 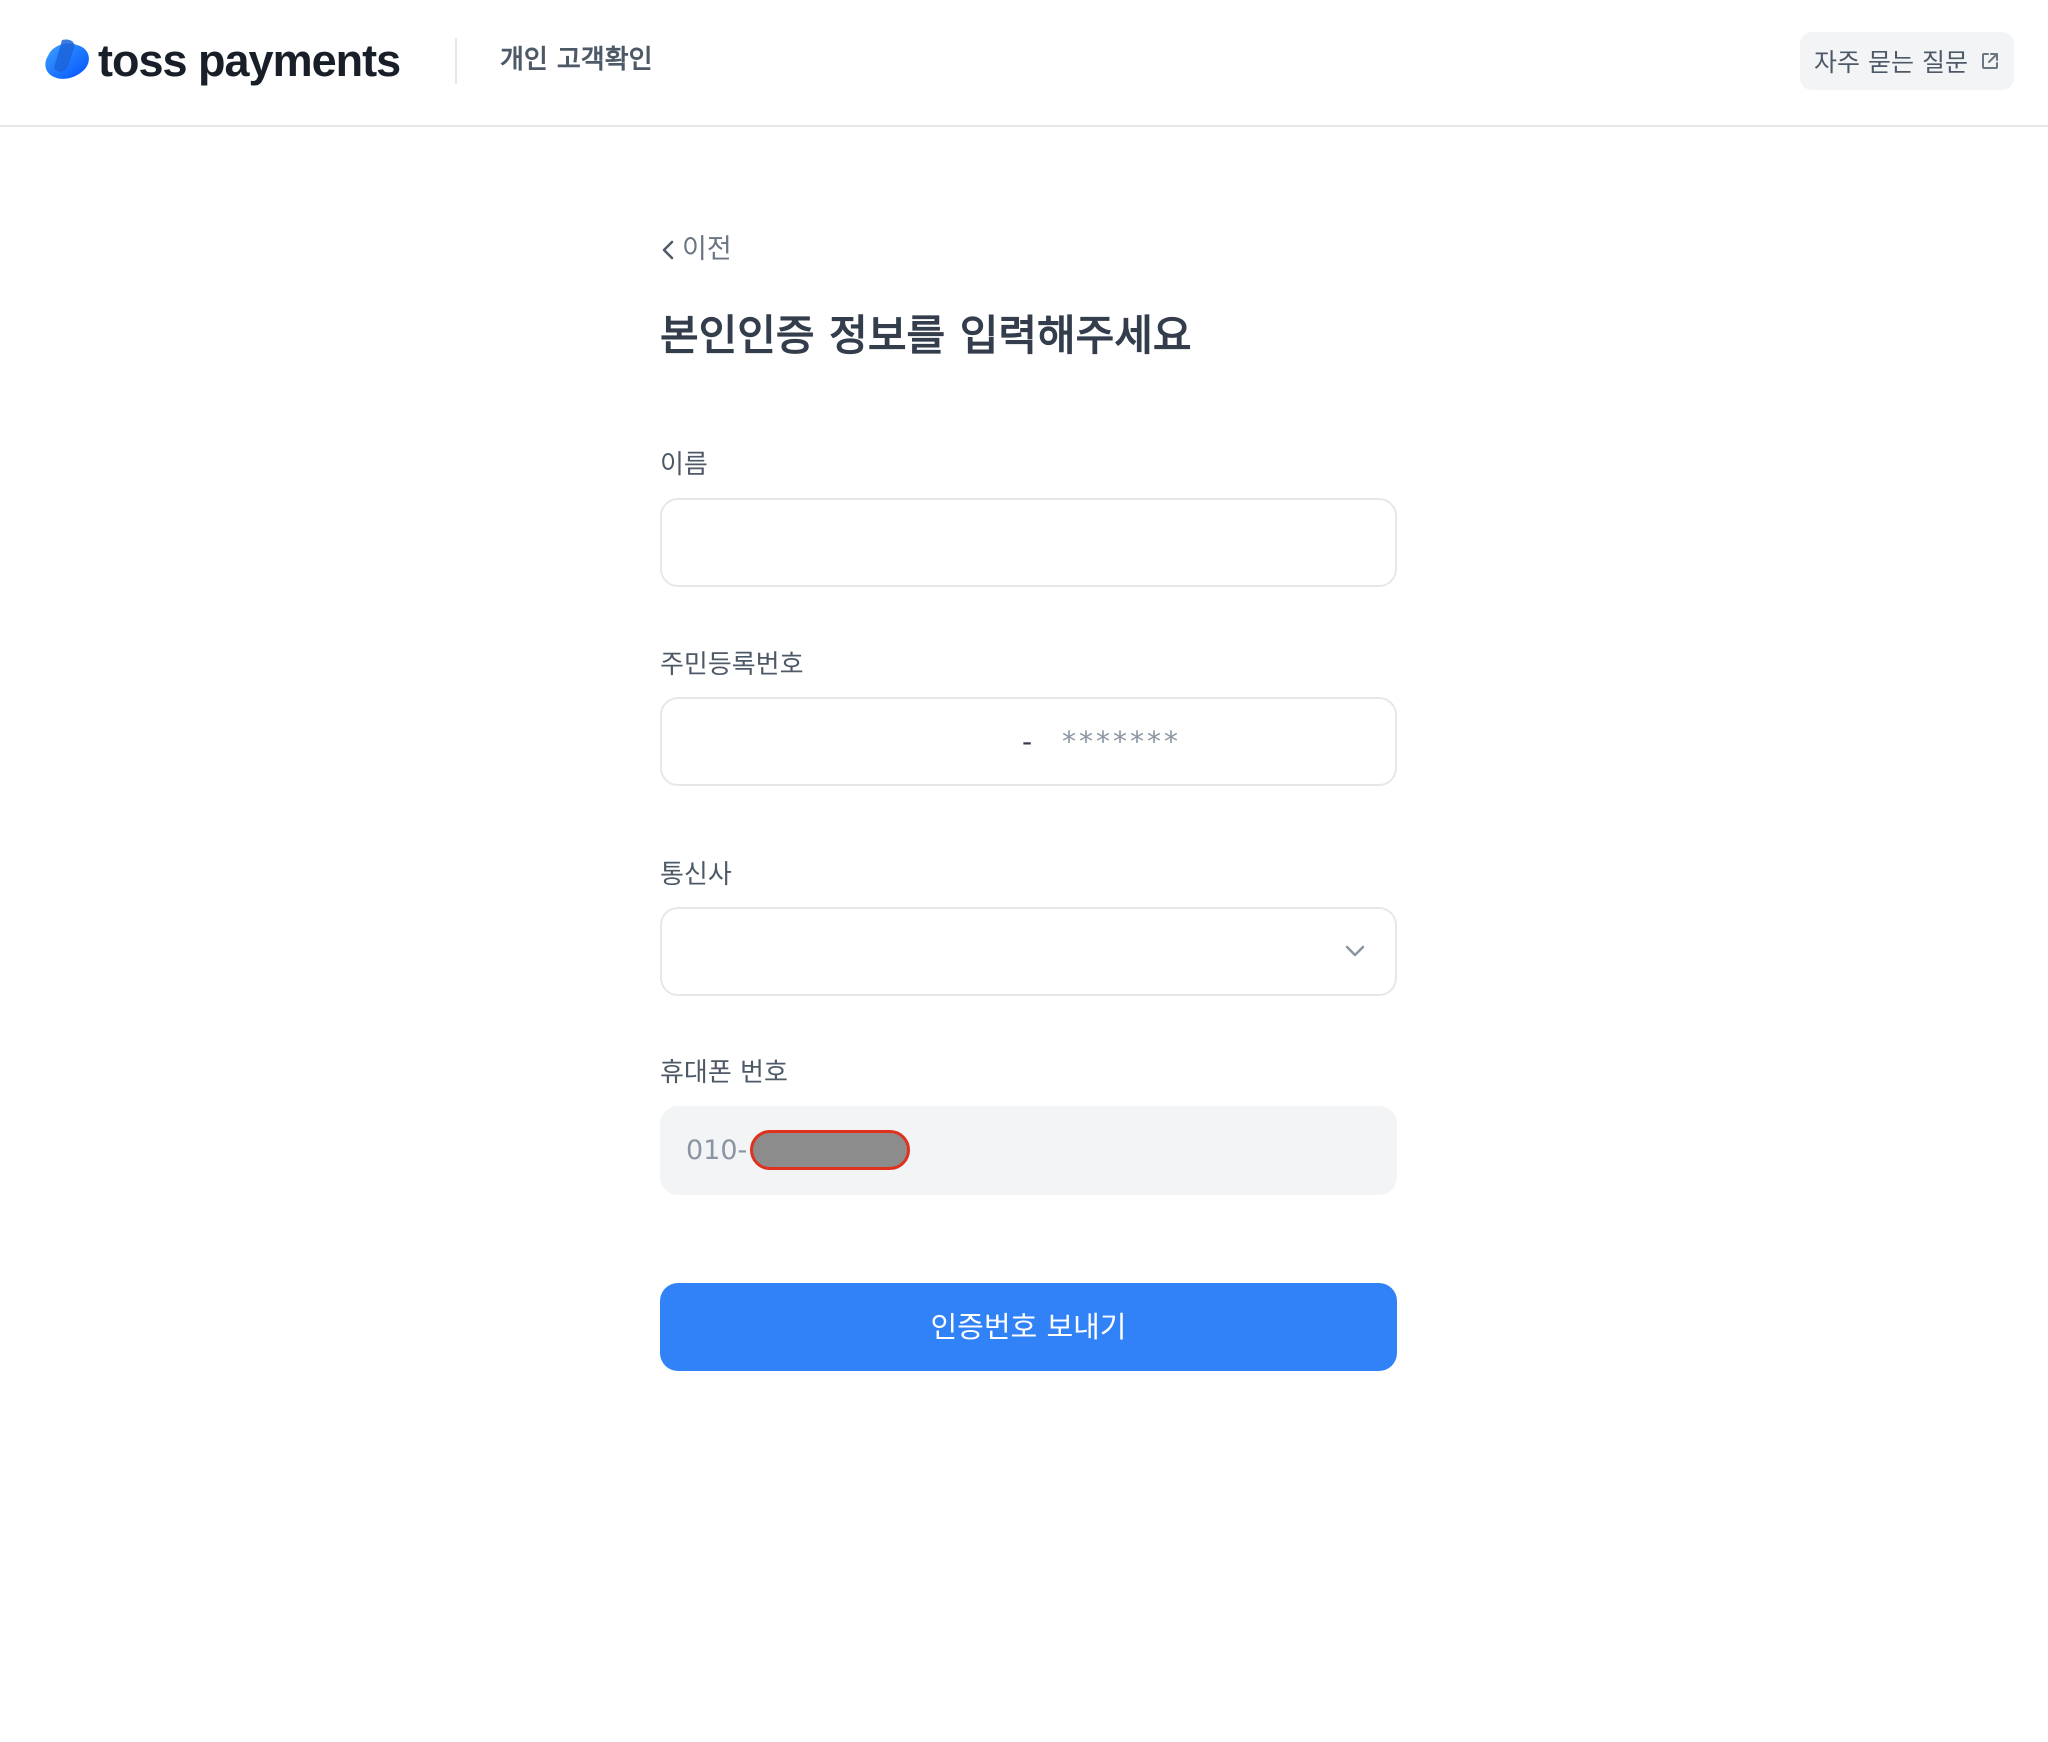 I want to click on back-label: 이전, so click(x=707, y=249).